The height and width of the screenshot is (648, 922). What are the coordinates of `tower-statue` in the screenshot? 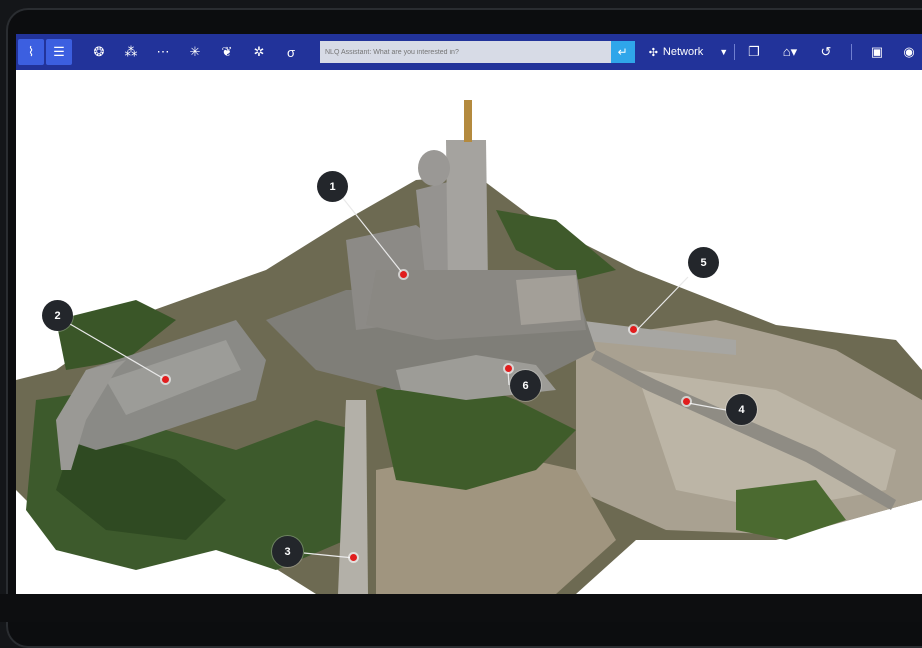 It's located at (468, 121).